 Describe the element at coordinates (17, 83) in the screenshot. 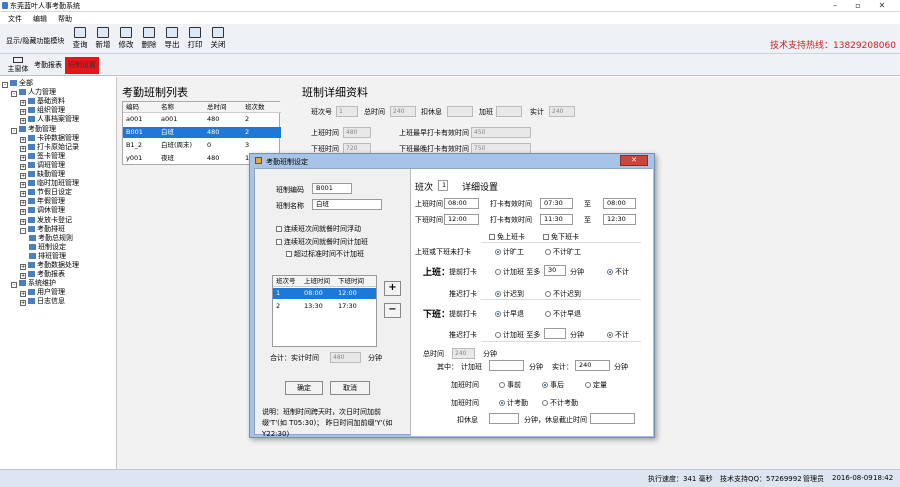

I see `tree-item: - 全部` at that location.